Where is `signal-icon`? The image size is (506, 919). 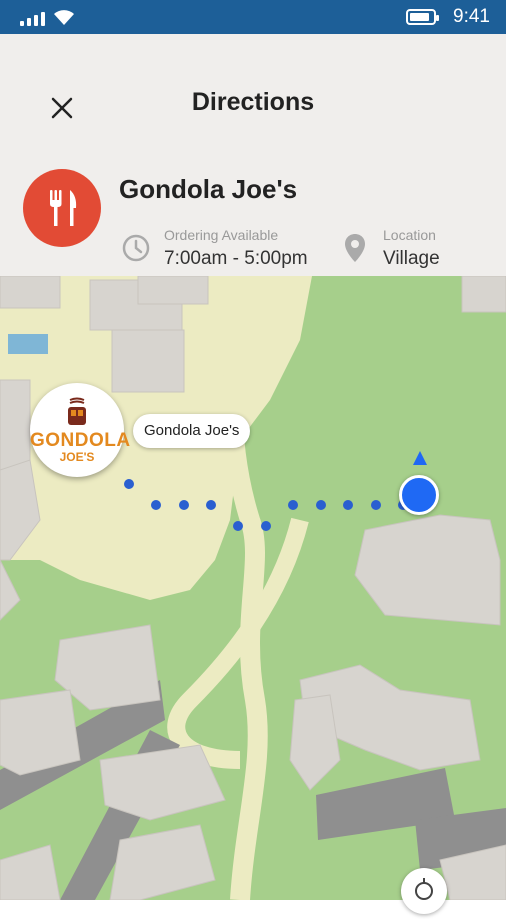
signal-icon is located at coordinates (32, 18).